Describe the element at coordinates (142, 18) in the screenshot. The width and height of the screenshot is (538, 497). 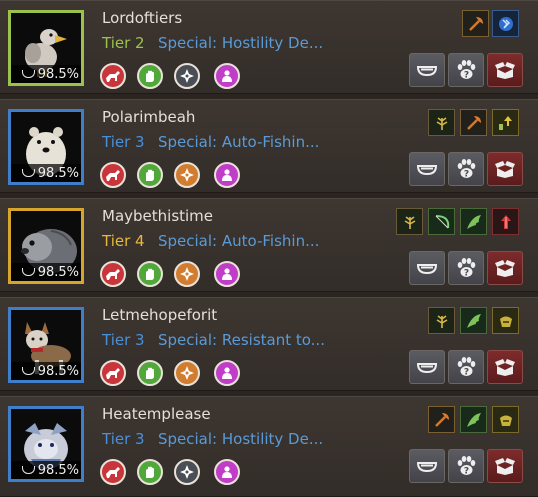
I see `pet-name: Lordoftiers` at that location.